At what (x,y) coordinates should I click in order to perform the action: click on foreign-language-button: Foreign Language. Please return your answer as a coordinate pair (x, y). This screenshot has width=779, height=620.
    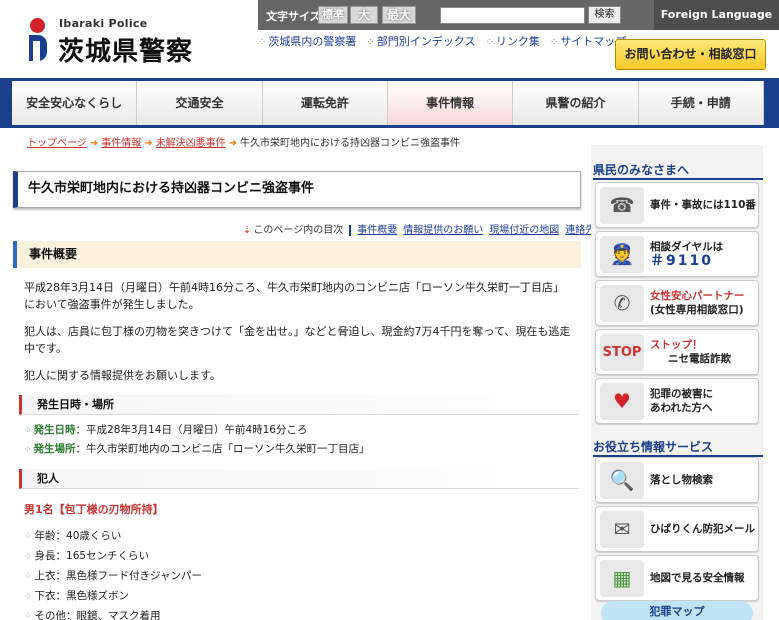
    Looking at the image, I should click on (716, 15).